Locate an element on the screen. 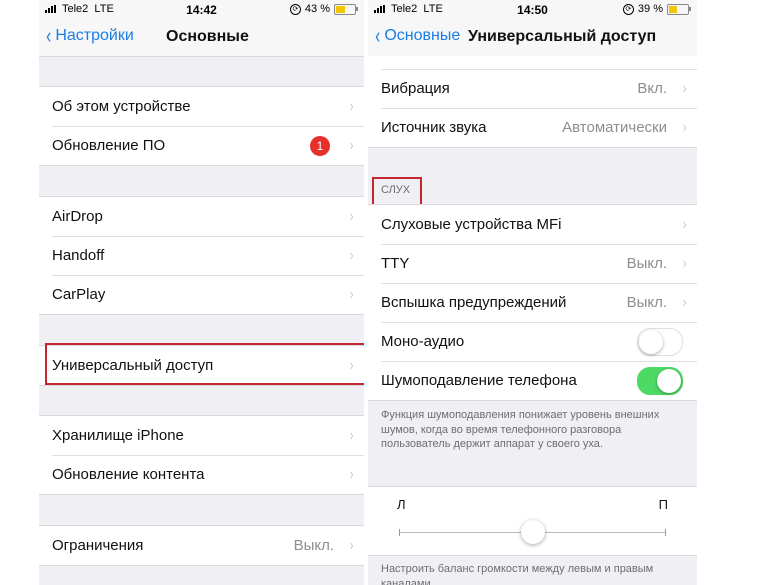  list-item-mono-audio: Моно-аудио is located at coordinates (532, 341).